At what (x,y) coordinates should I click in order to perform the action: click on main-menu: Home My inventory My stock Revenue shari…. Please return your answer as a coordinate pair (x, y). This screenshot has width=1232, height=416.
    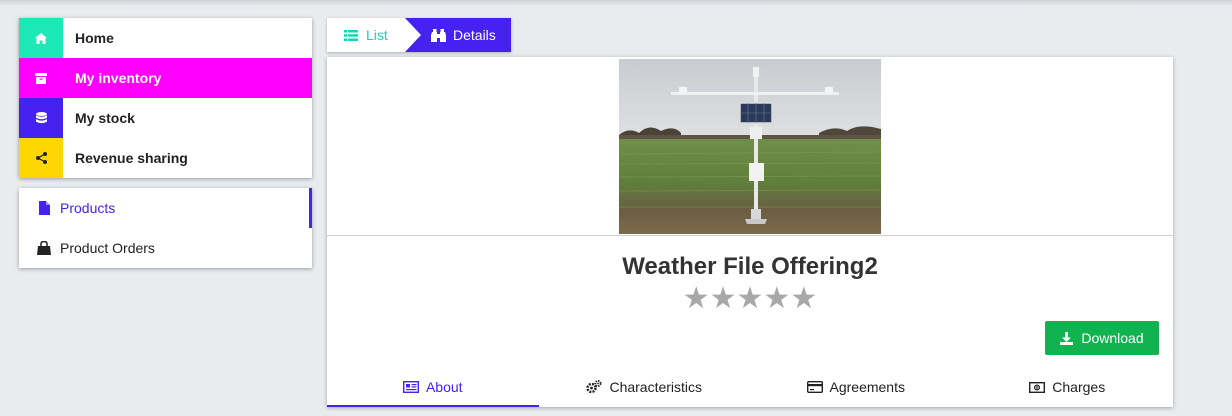
    Looking at the image, I should click on (165, 98).